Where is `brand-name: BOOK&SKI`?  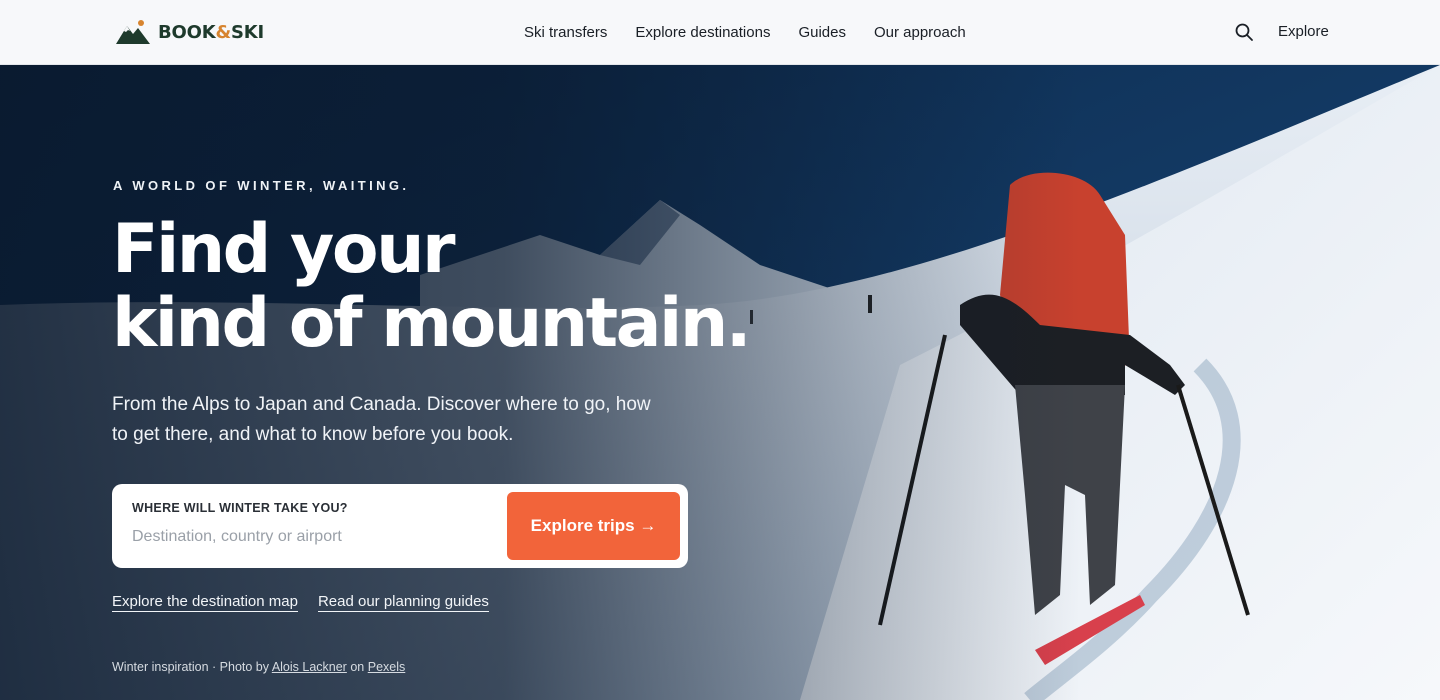 brand-name: BOOK&SKI is located at coordinates (211, 32).